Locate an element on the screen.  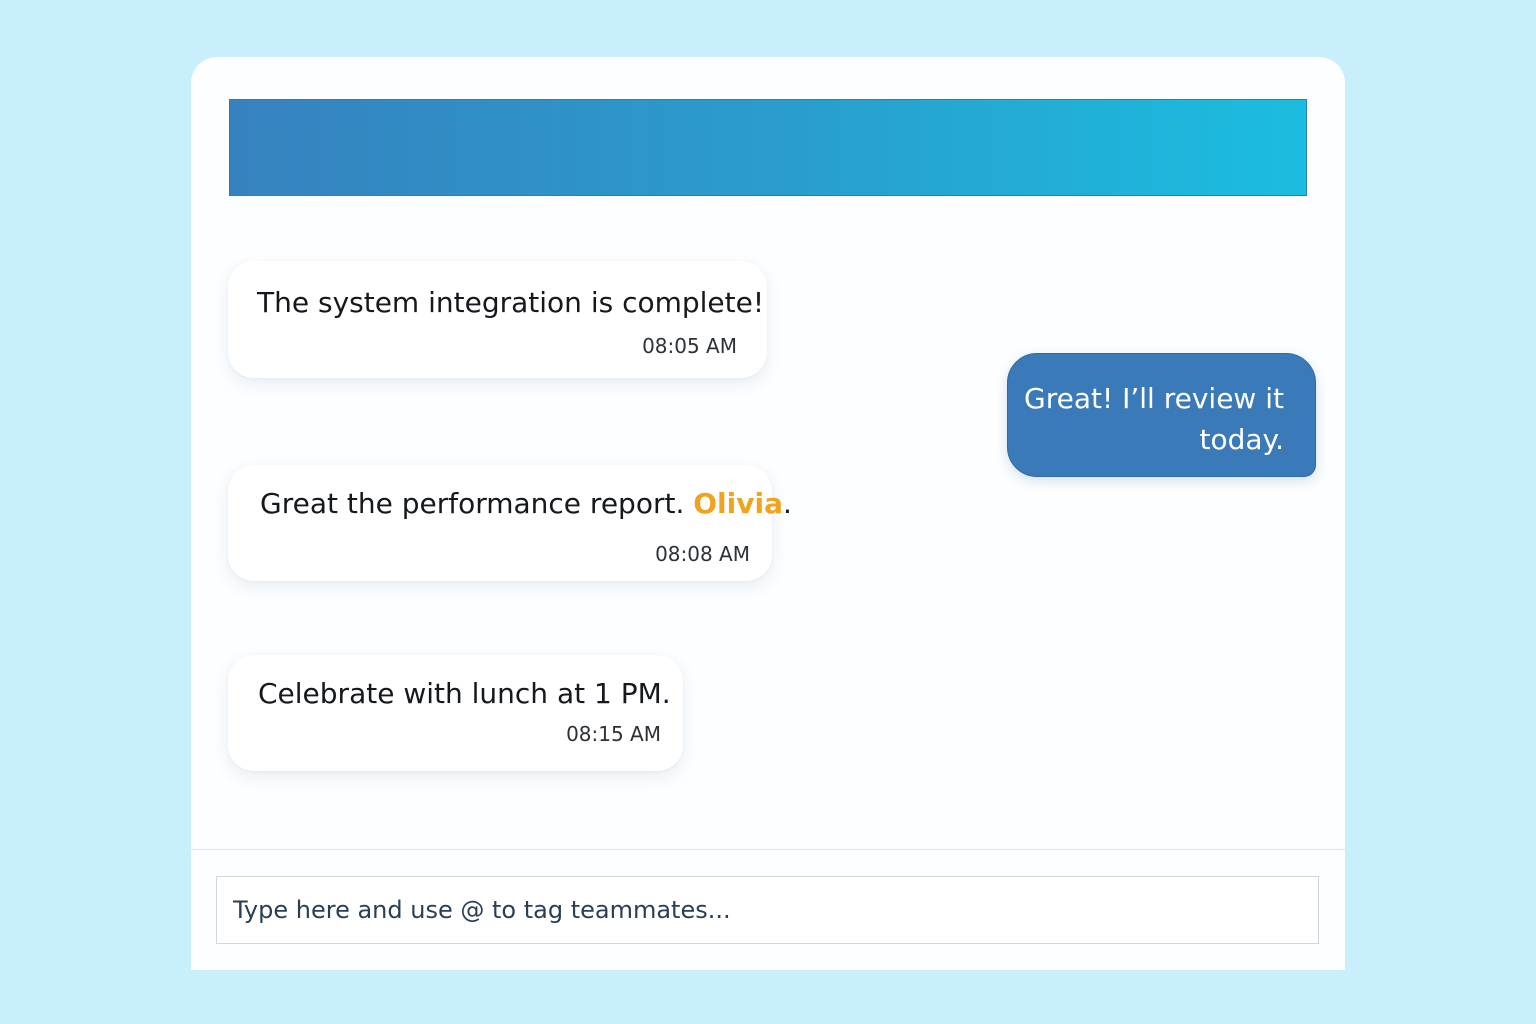
mention-tag: Olivia is located at coordinates (738, 503).